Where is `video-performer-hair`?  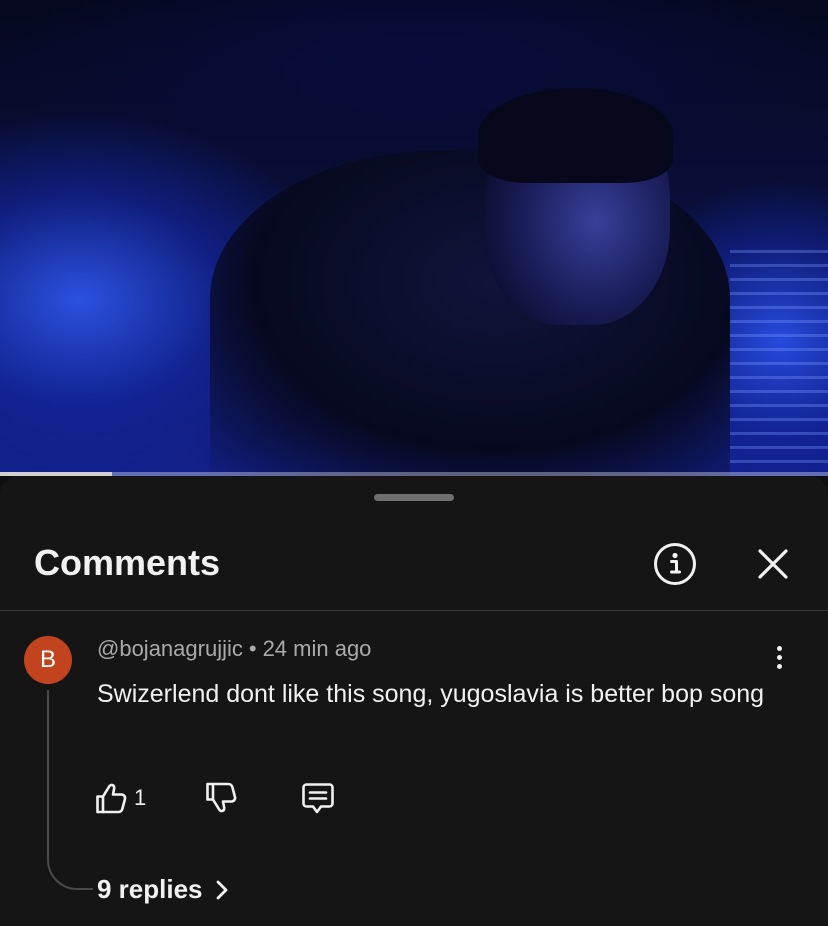 video-performer-hair is located at coordinates (575, 135).